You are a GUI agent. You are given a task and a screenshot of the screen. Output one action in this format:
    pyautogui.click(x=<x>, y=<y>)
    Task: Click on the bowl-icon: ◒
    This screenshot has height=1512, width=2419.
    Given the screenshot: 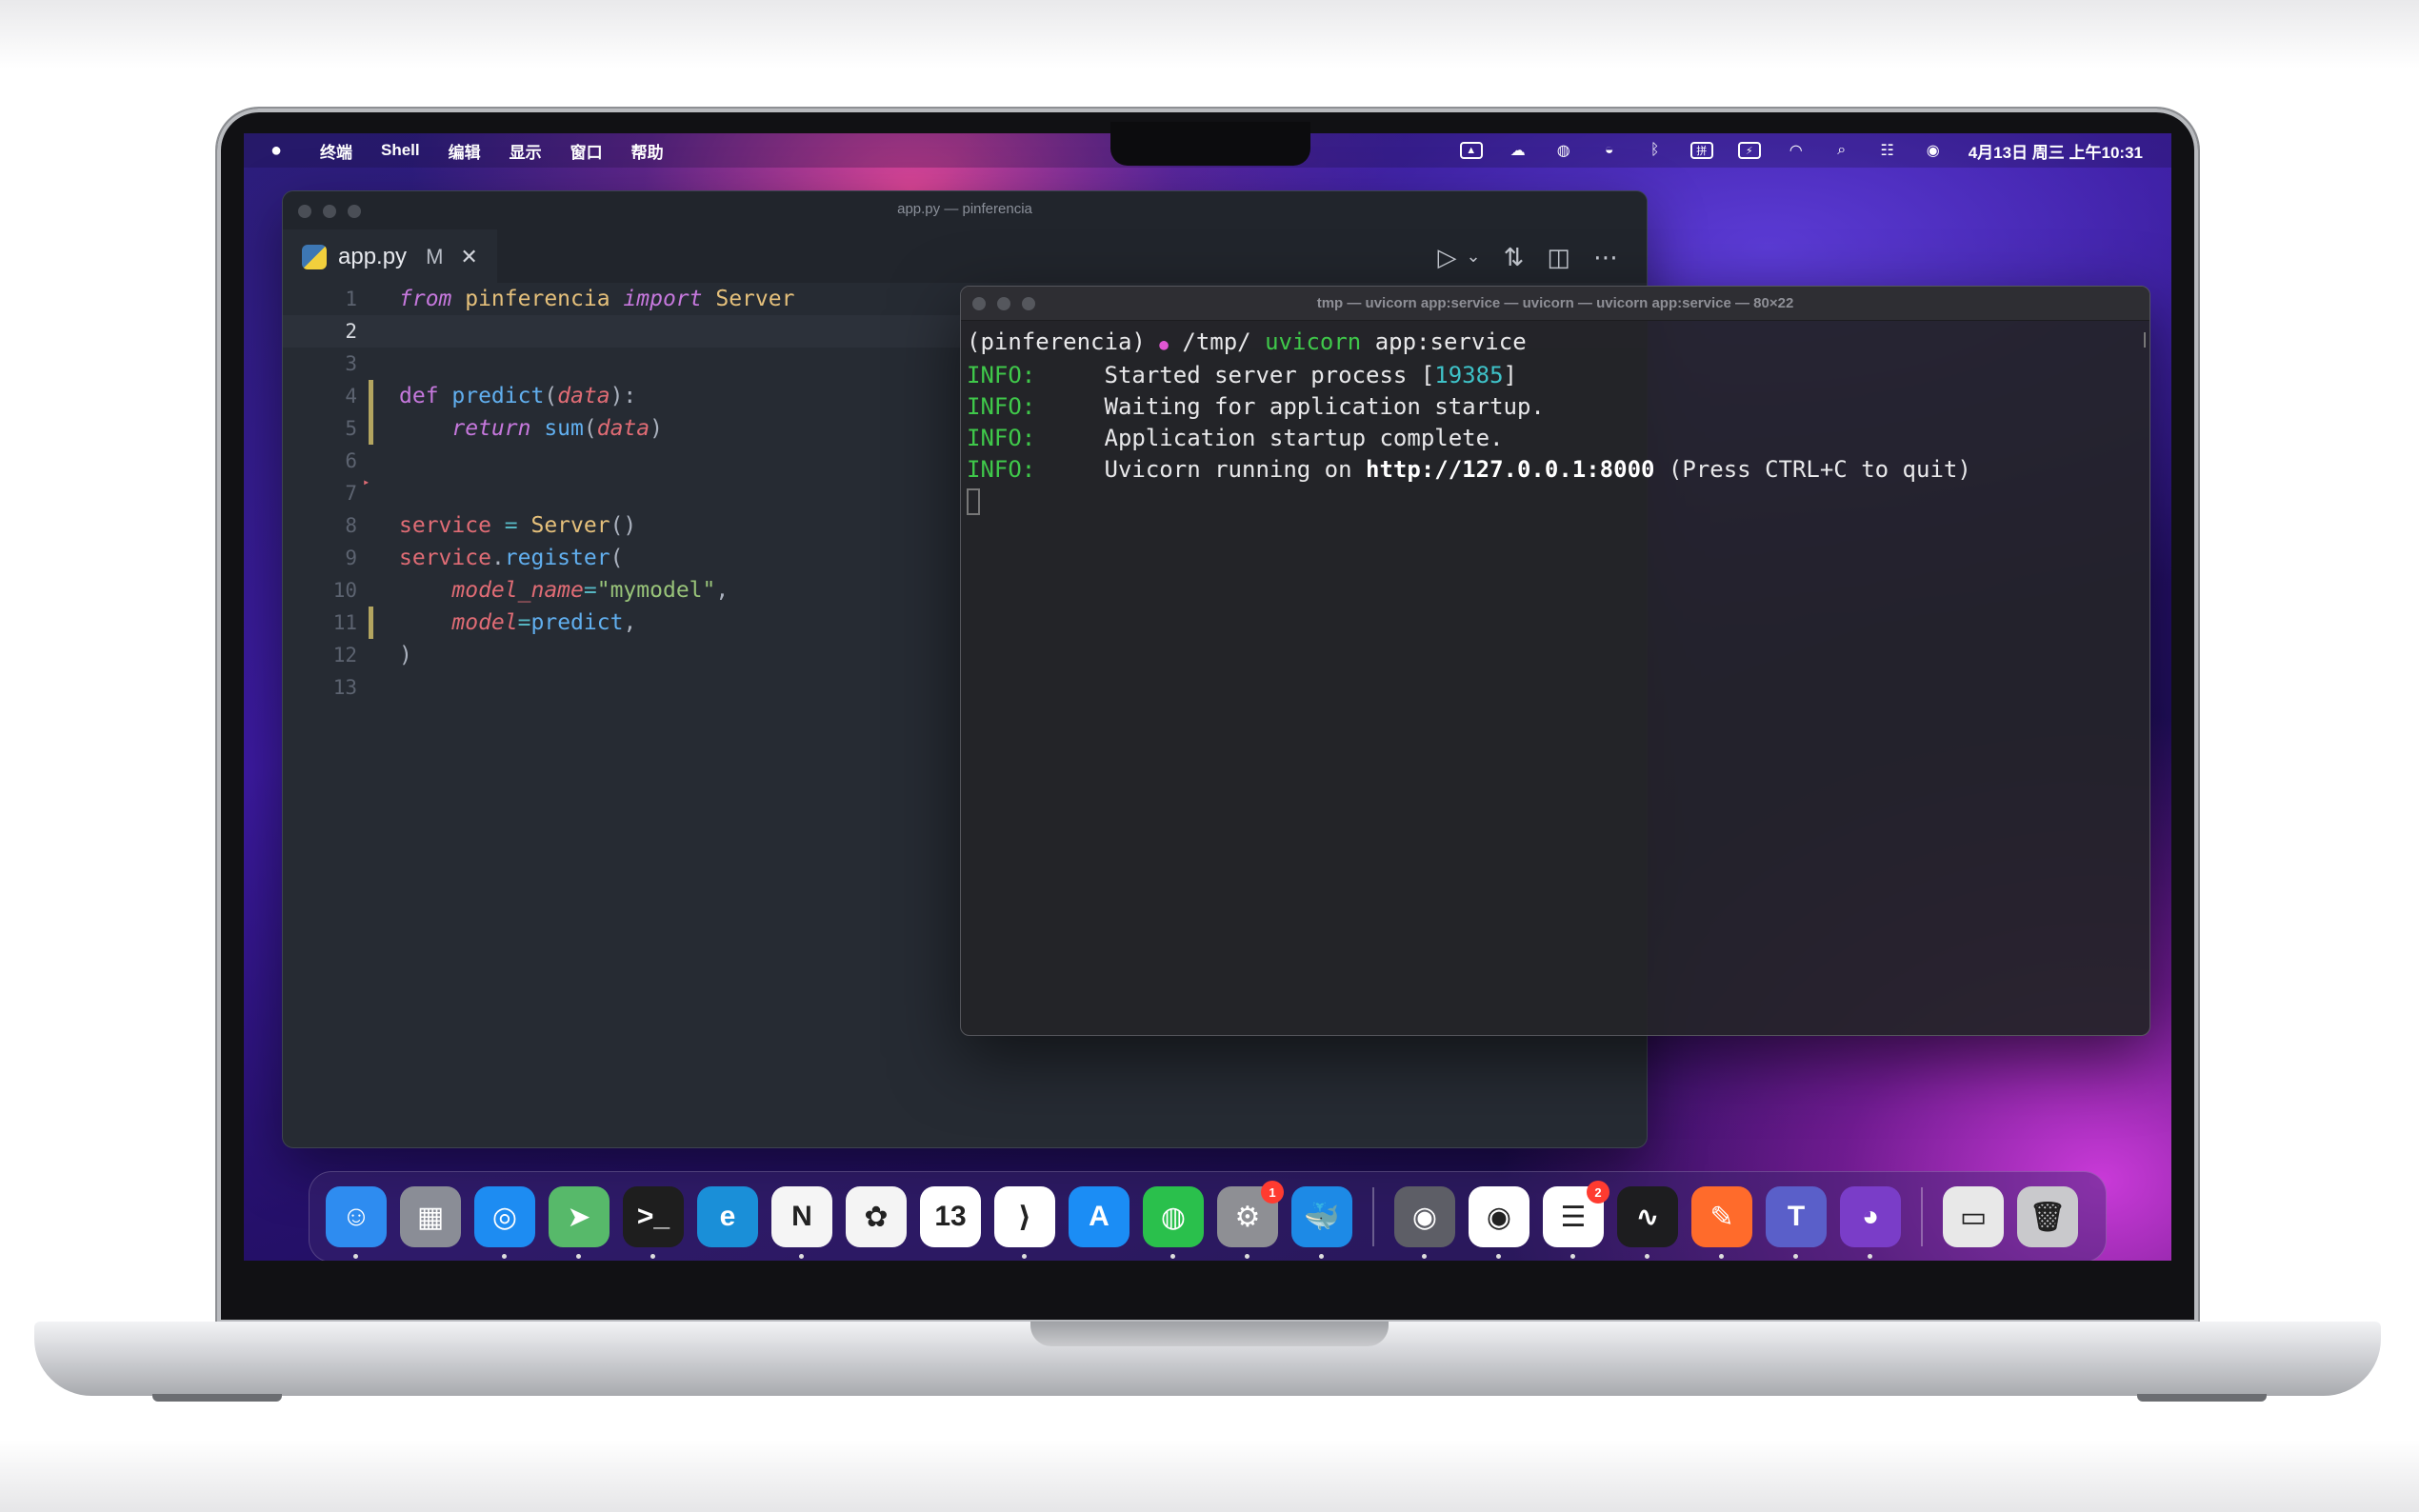 What is the action you would take?
    pyautogui.click(x=1609, y=150)
    